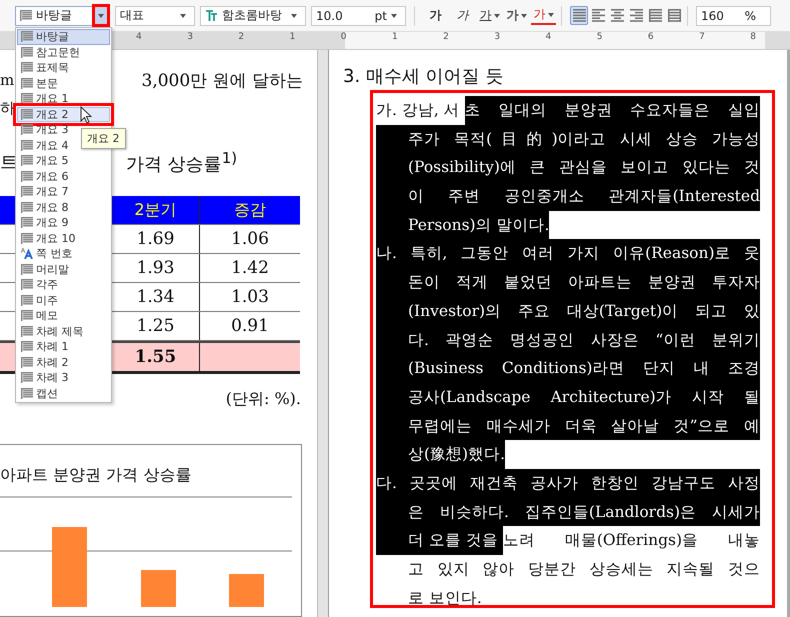 Image resolution: width=790 pixels, height=617 pixels. What do you see at coordinates (63, 254) in the screenshot?
I see `menu-item: 쪽 번호` at bounding box center [63, 254].